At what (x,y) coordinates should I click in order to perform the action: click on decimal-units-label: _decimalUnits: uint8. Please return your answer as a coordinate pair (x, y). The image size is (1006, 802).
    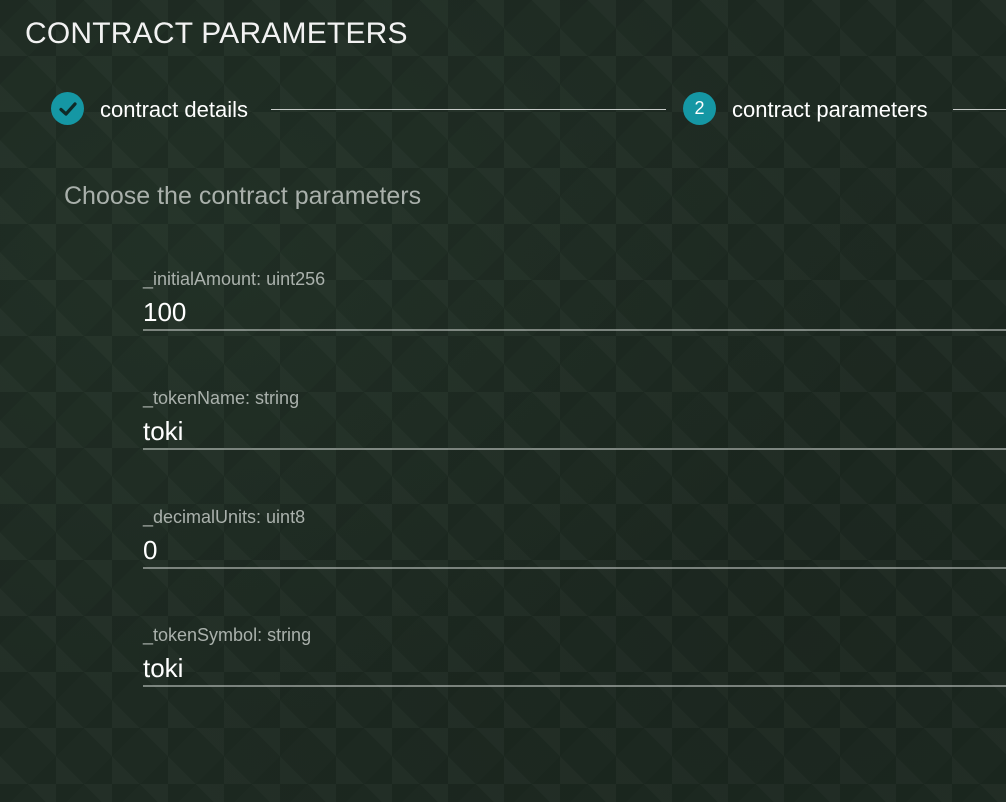
    Looking at the image, I should click on (224, 517).